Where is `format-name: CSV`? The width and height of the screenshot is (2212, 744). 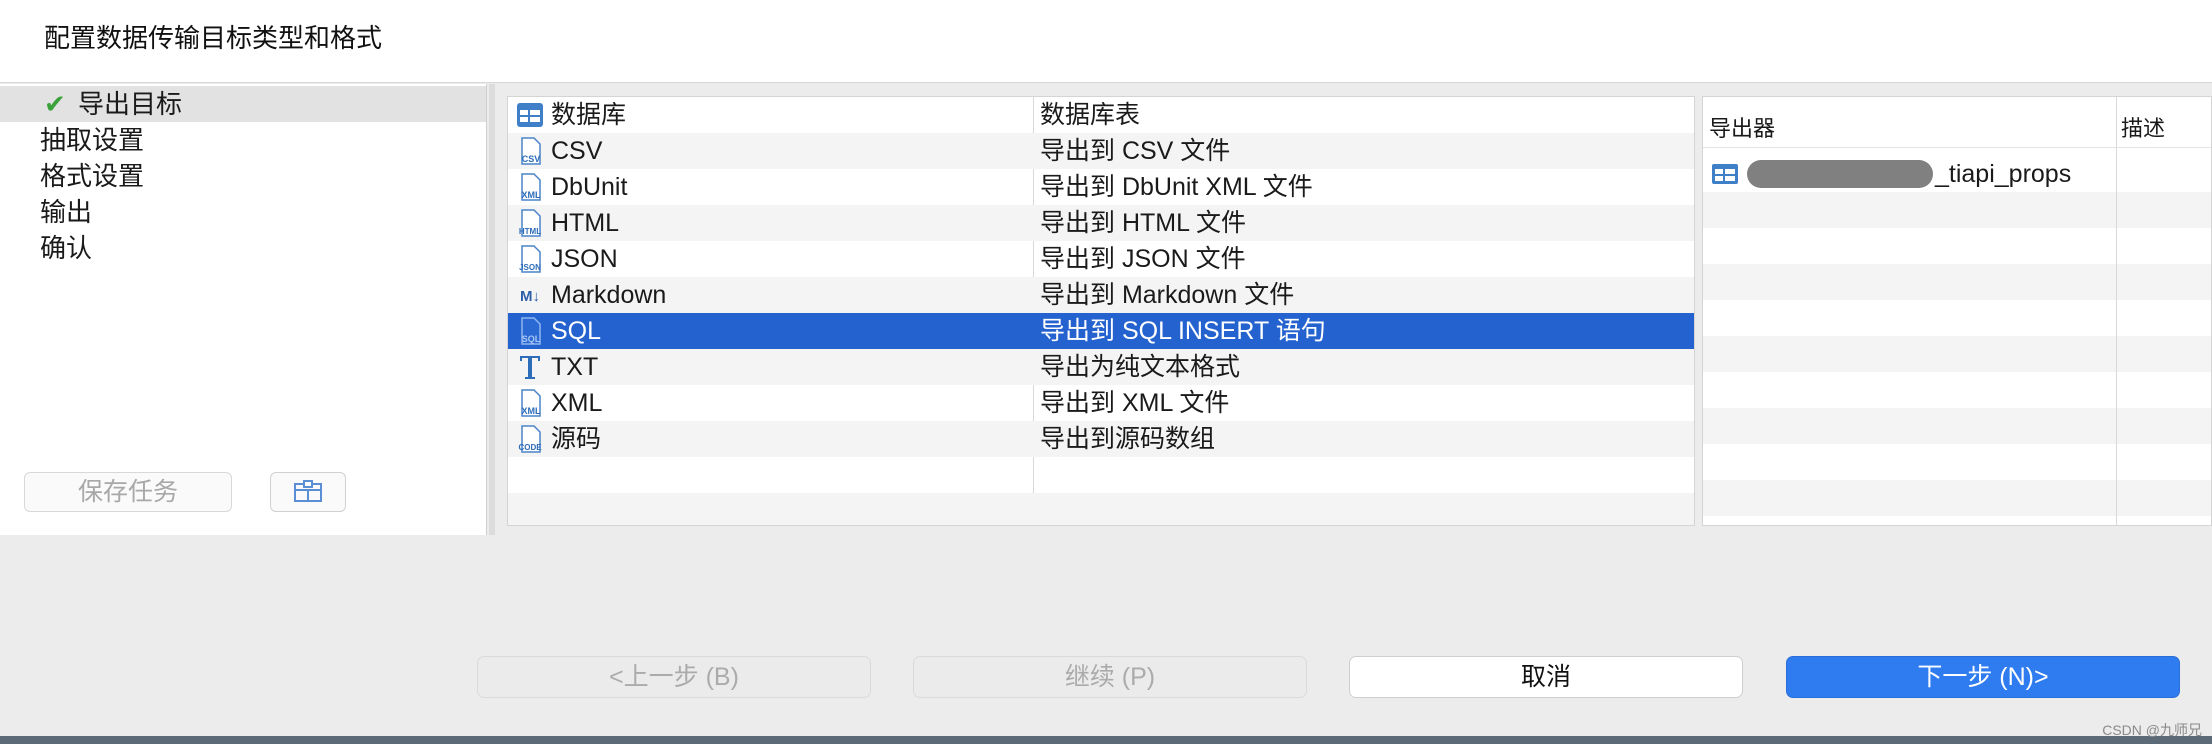 format-name: CSV is located at coordinates (577, 151).